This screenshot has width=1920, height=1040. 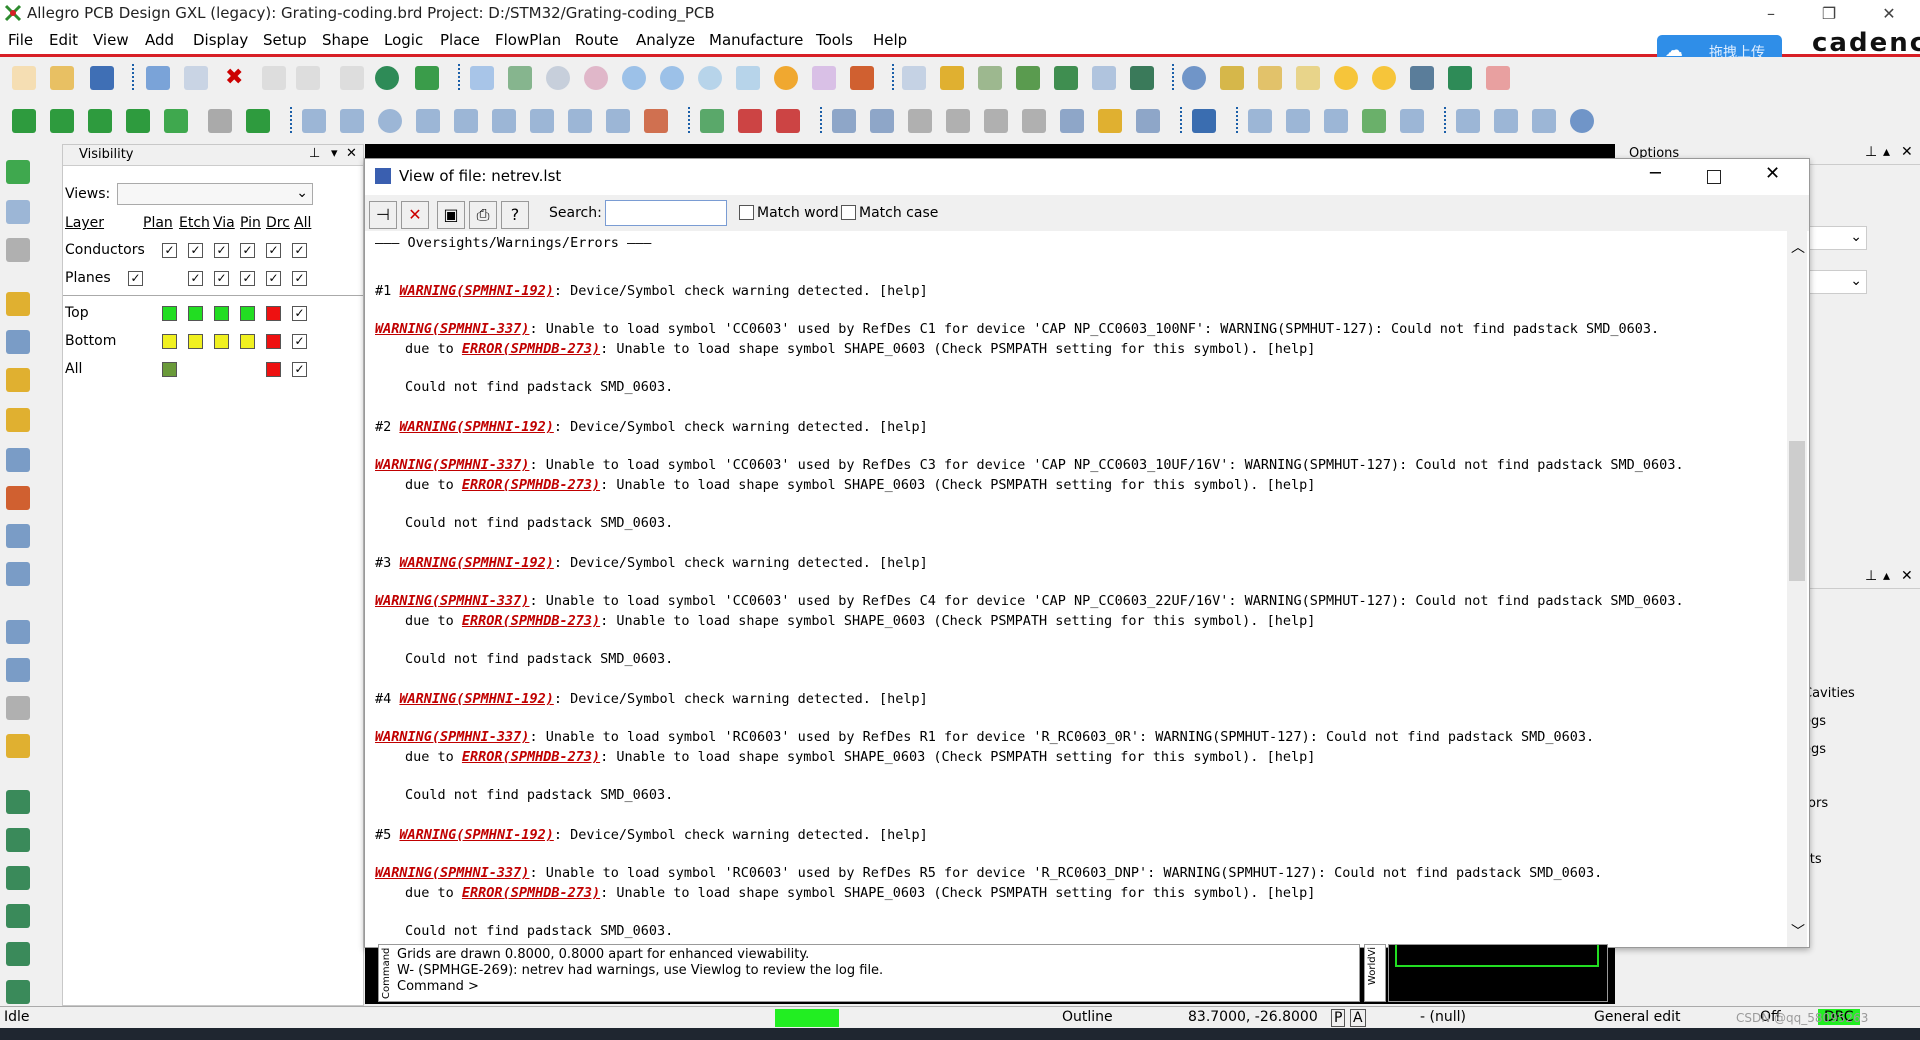 I want to click on tool-edit-text-icon, so click(x=18, y=746).